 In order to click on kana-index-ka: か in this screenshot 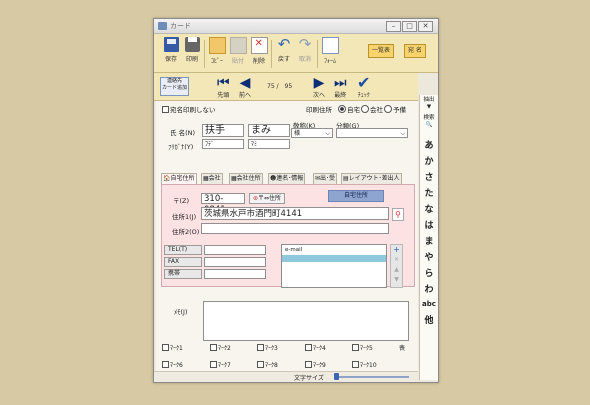, I will do `click(429, 160)`.